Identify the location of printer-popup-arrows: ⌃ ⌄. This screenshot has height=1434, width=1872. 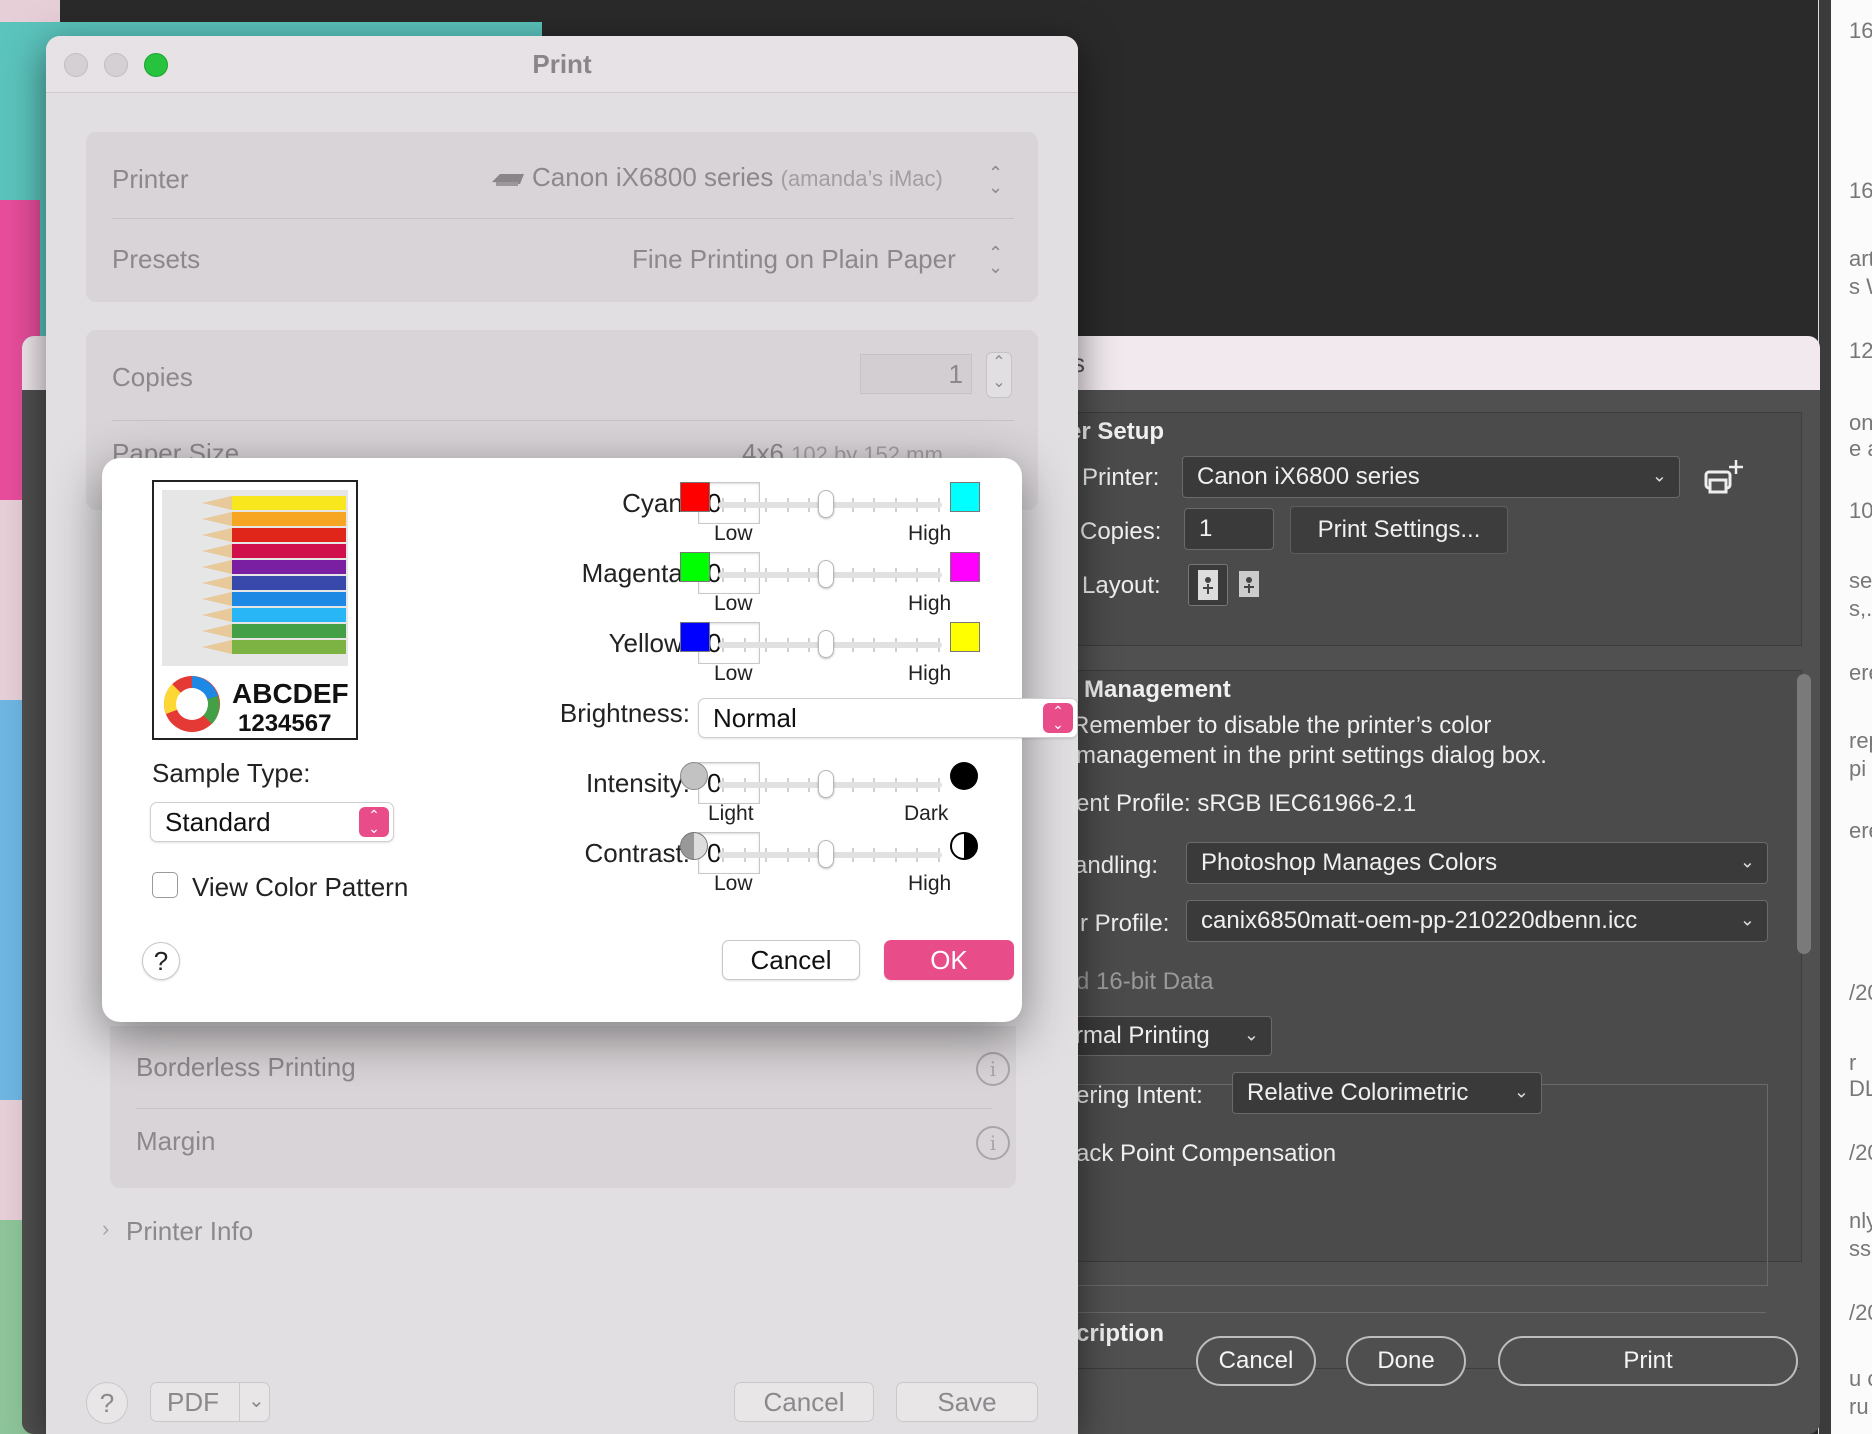
(995, 180).